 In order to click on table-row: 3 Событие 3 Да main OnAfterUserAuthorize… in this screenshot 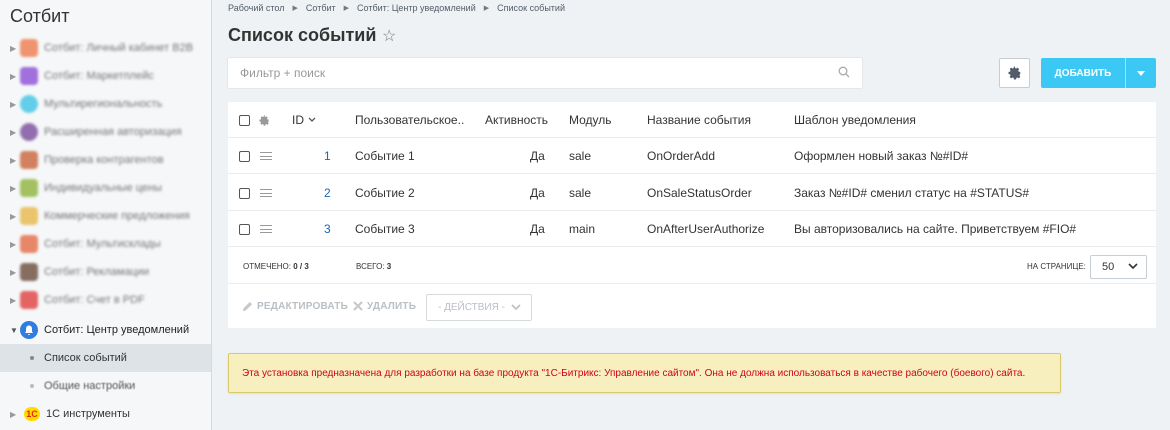, I will do `click(692, 229)`.